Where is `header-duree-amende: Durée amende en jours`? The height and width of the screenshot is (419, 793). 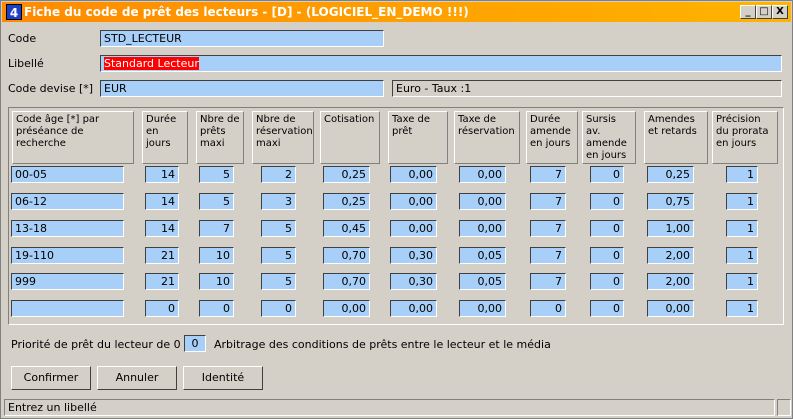 header-duree-amende: Durée amende en jours is located at coordinates (552, 137).